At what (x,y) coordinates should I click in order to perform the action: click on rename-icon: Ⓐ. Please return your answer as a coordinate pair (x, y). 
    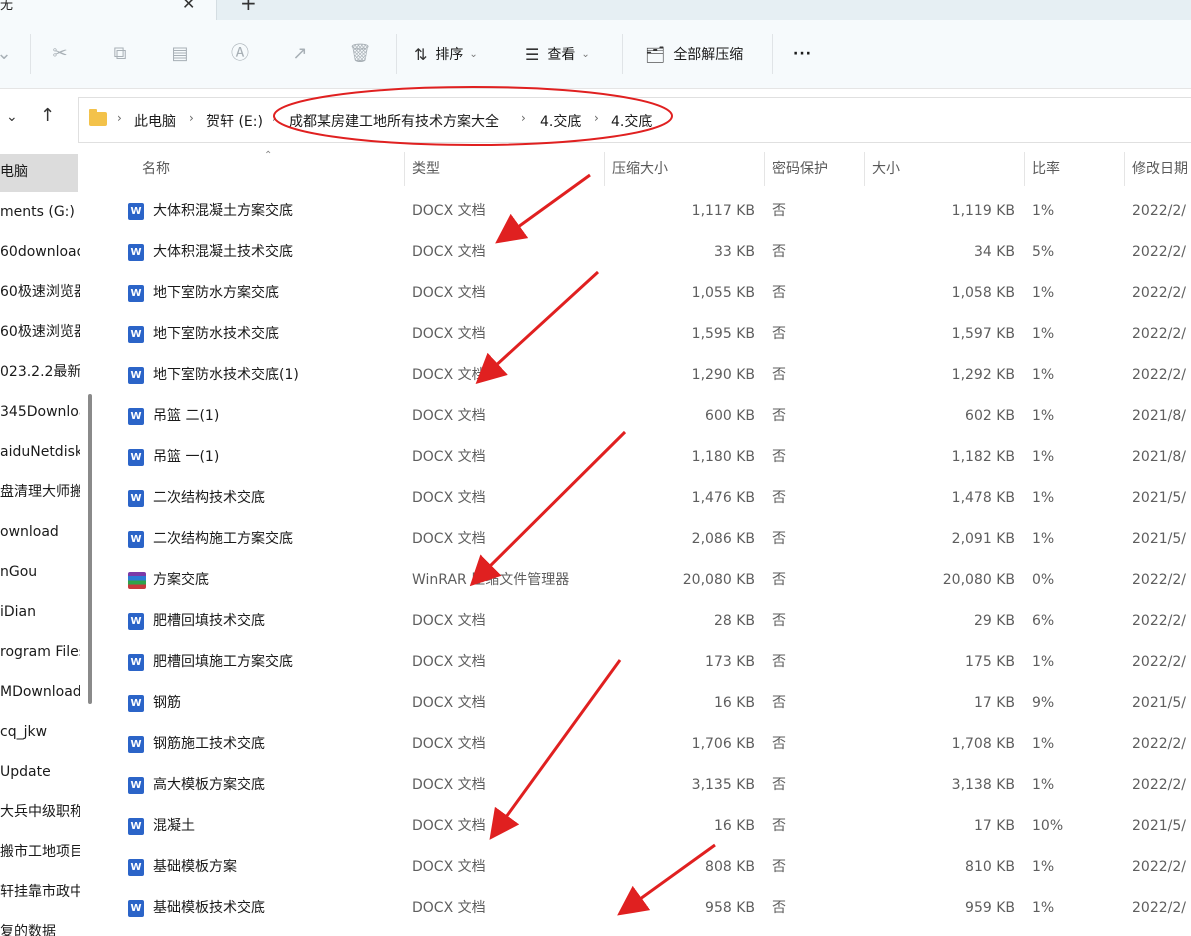
    Looking at the image, I should click on (240, 54).